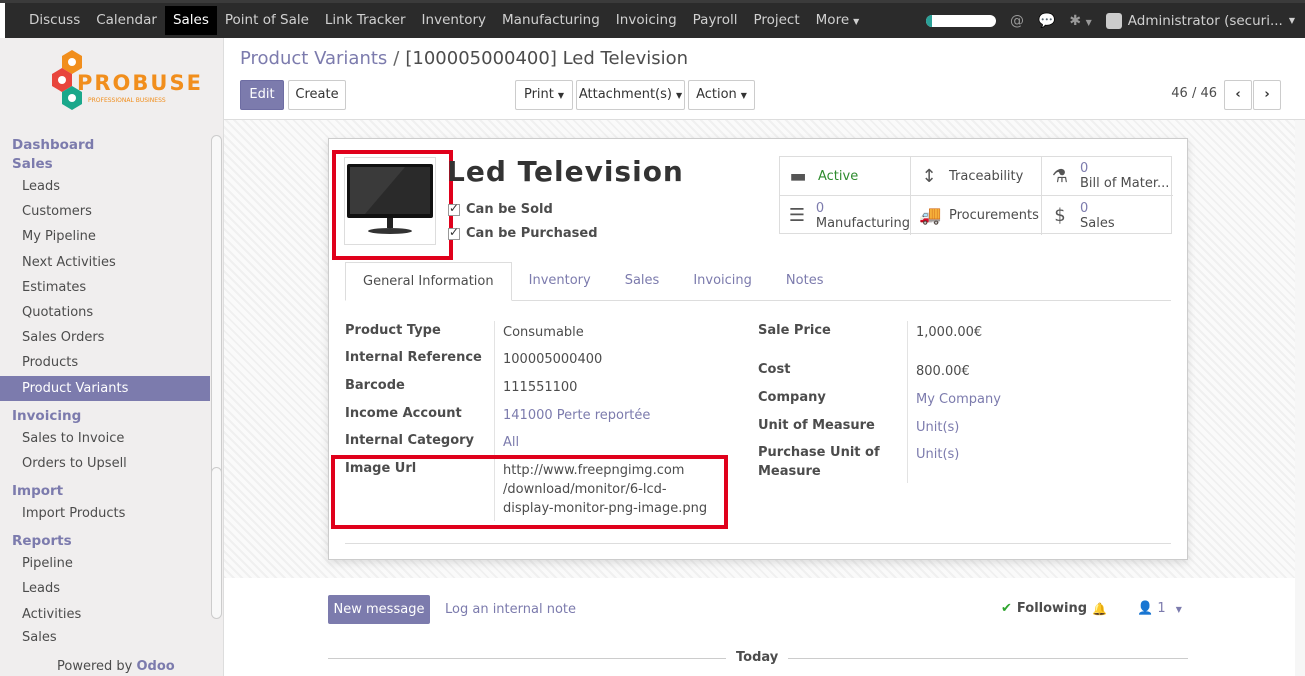  What do you see at coordinates (54, 20) in the screenshot?
I see `menu-discuss: Discuss` at bounding box center [54, 20].